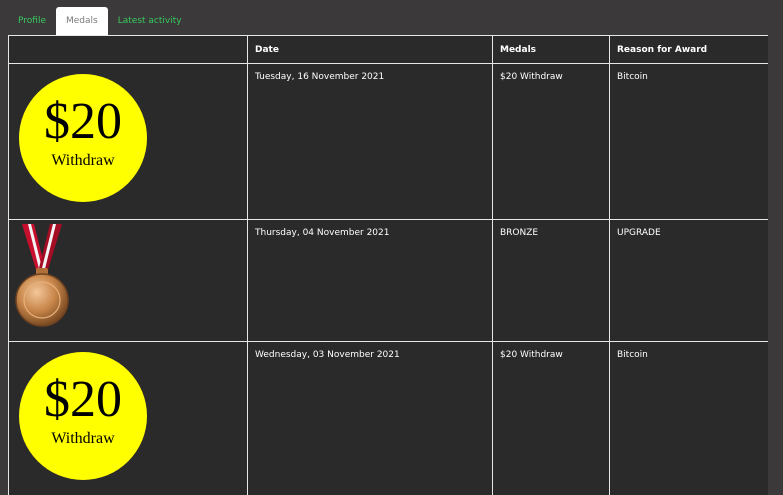 The height and width of the screenshot is (495, 783). I want to click on tab-latest-activity: Latest activity, so click(150, 21).